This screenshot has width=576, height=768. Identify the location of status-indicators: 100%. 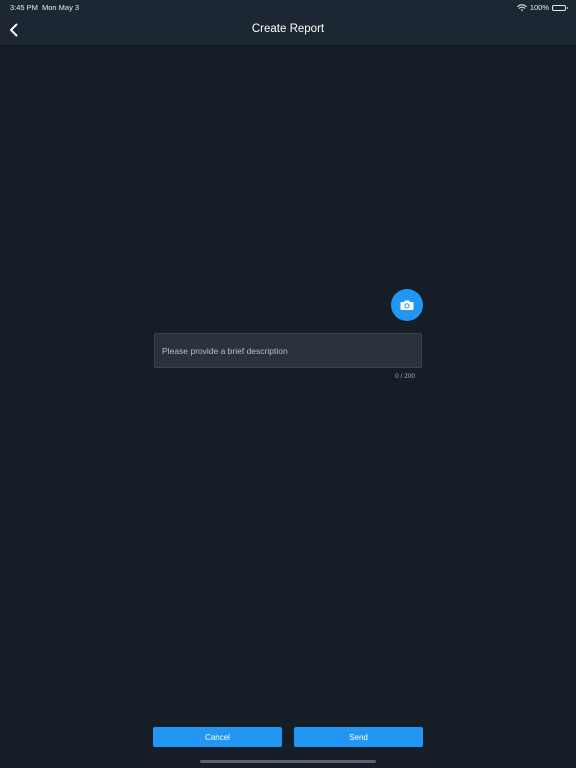
(542, 7).